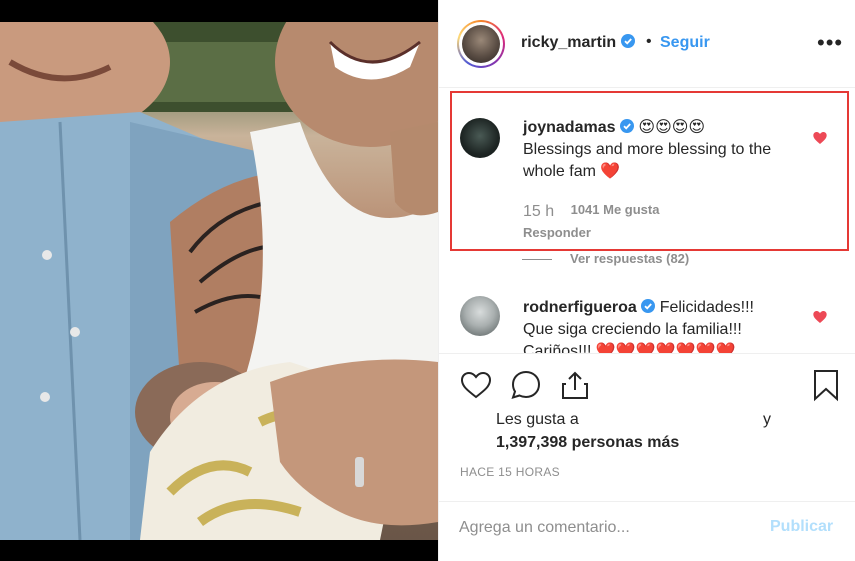 Image resolution: width=855 pixels, height=561 pixels. Describe the element at coordinates (649, 171) in the screenshot. I see `highlight-box` at that location.